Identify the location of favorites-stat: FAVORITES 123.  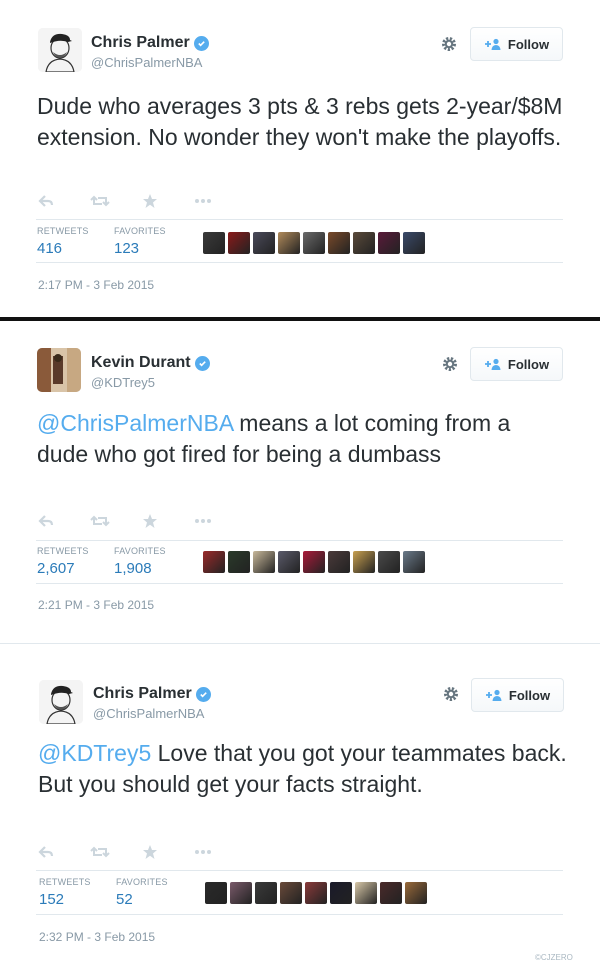
(140, 241).